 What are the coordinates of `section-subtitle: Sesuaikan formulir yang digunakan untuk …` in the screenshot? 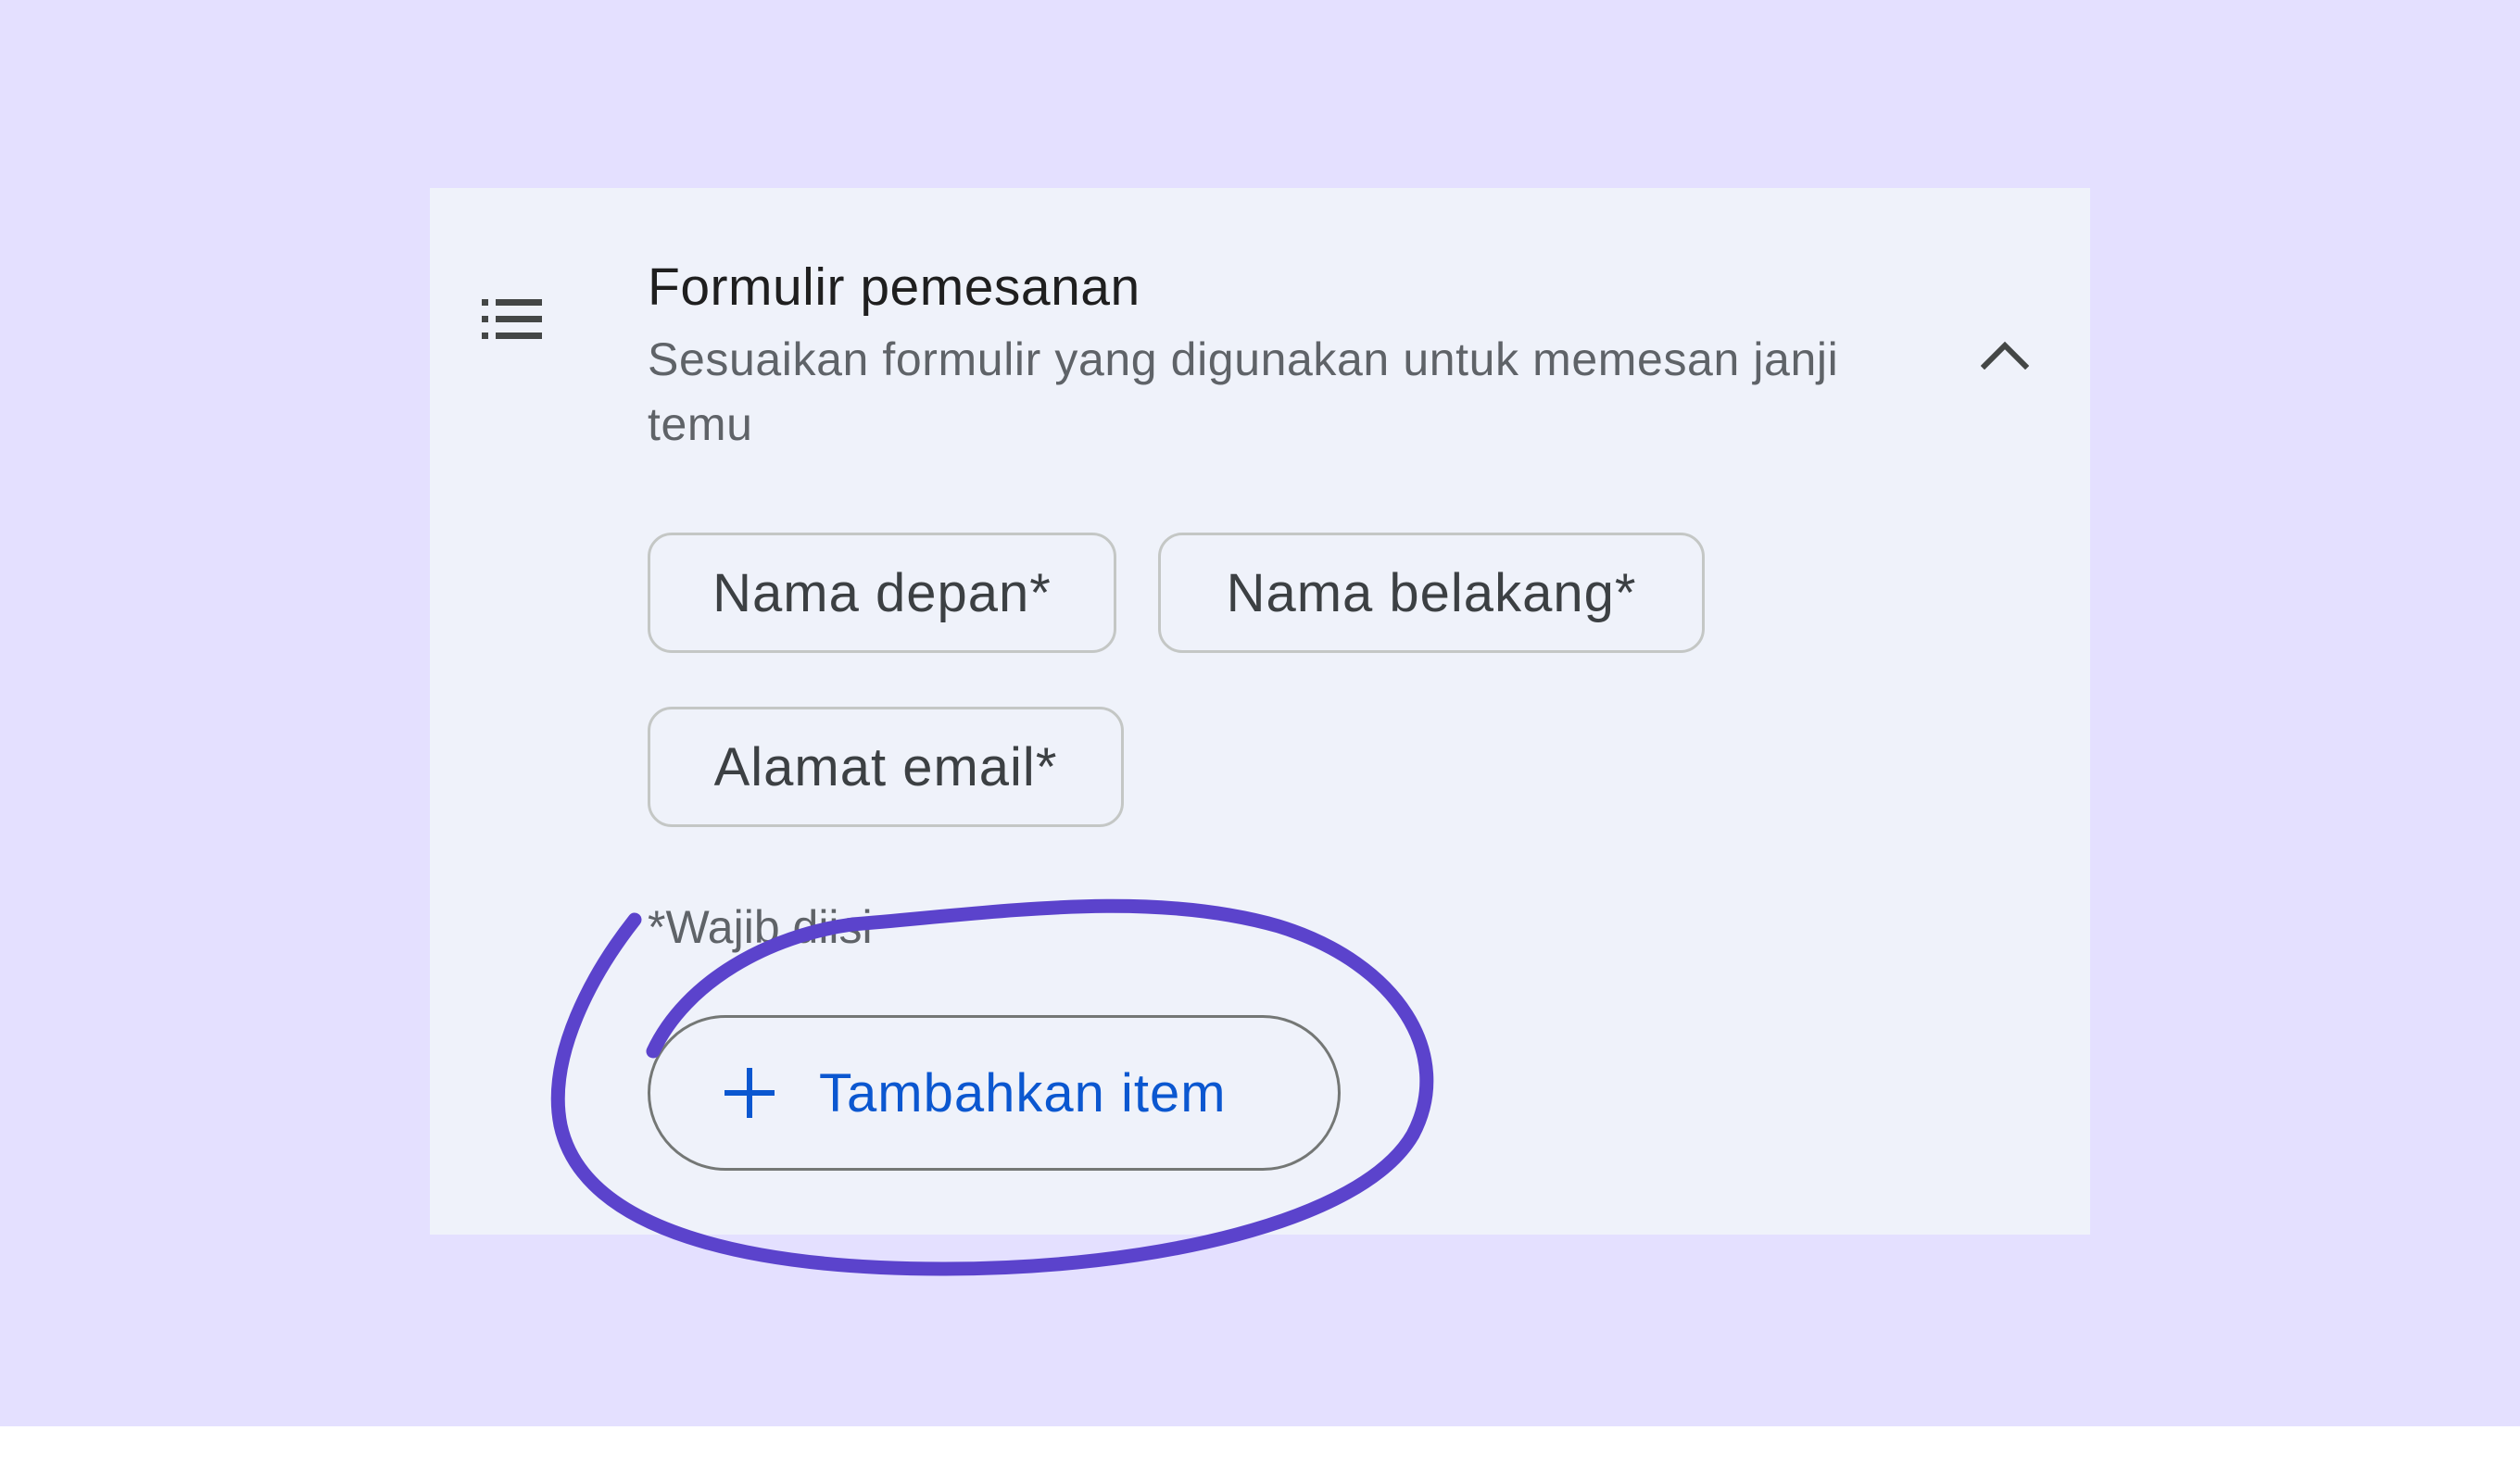 It's located at (1243, 392).